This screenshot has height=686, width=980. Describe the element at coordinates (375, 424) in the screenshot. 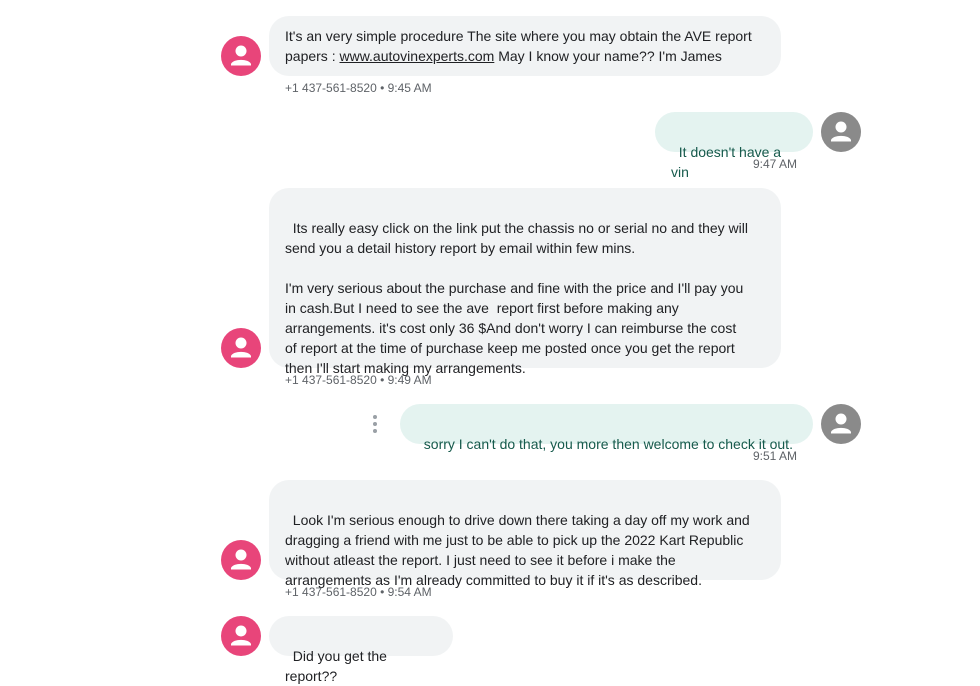

I see `more-vertical-icon` at that location.